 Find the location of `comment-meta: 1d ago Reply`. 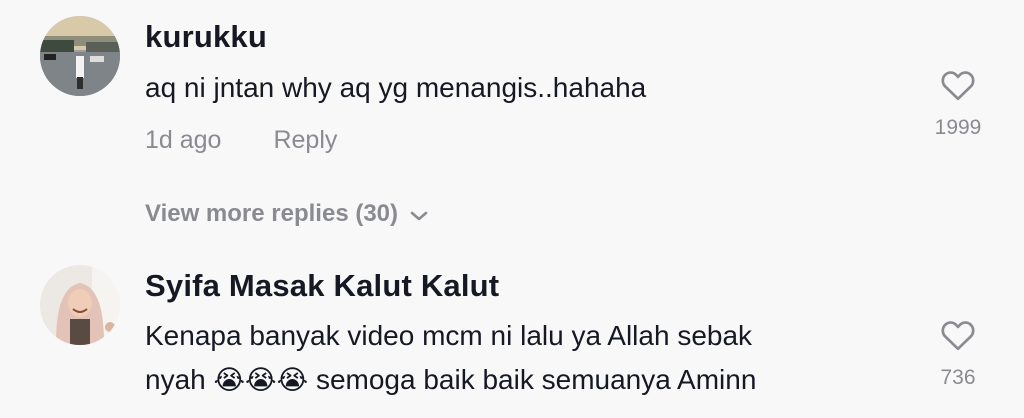

comment-meta: 1d ago Reply is located at coordinates (241, 140).